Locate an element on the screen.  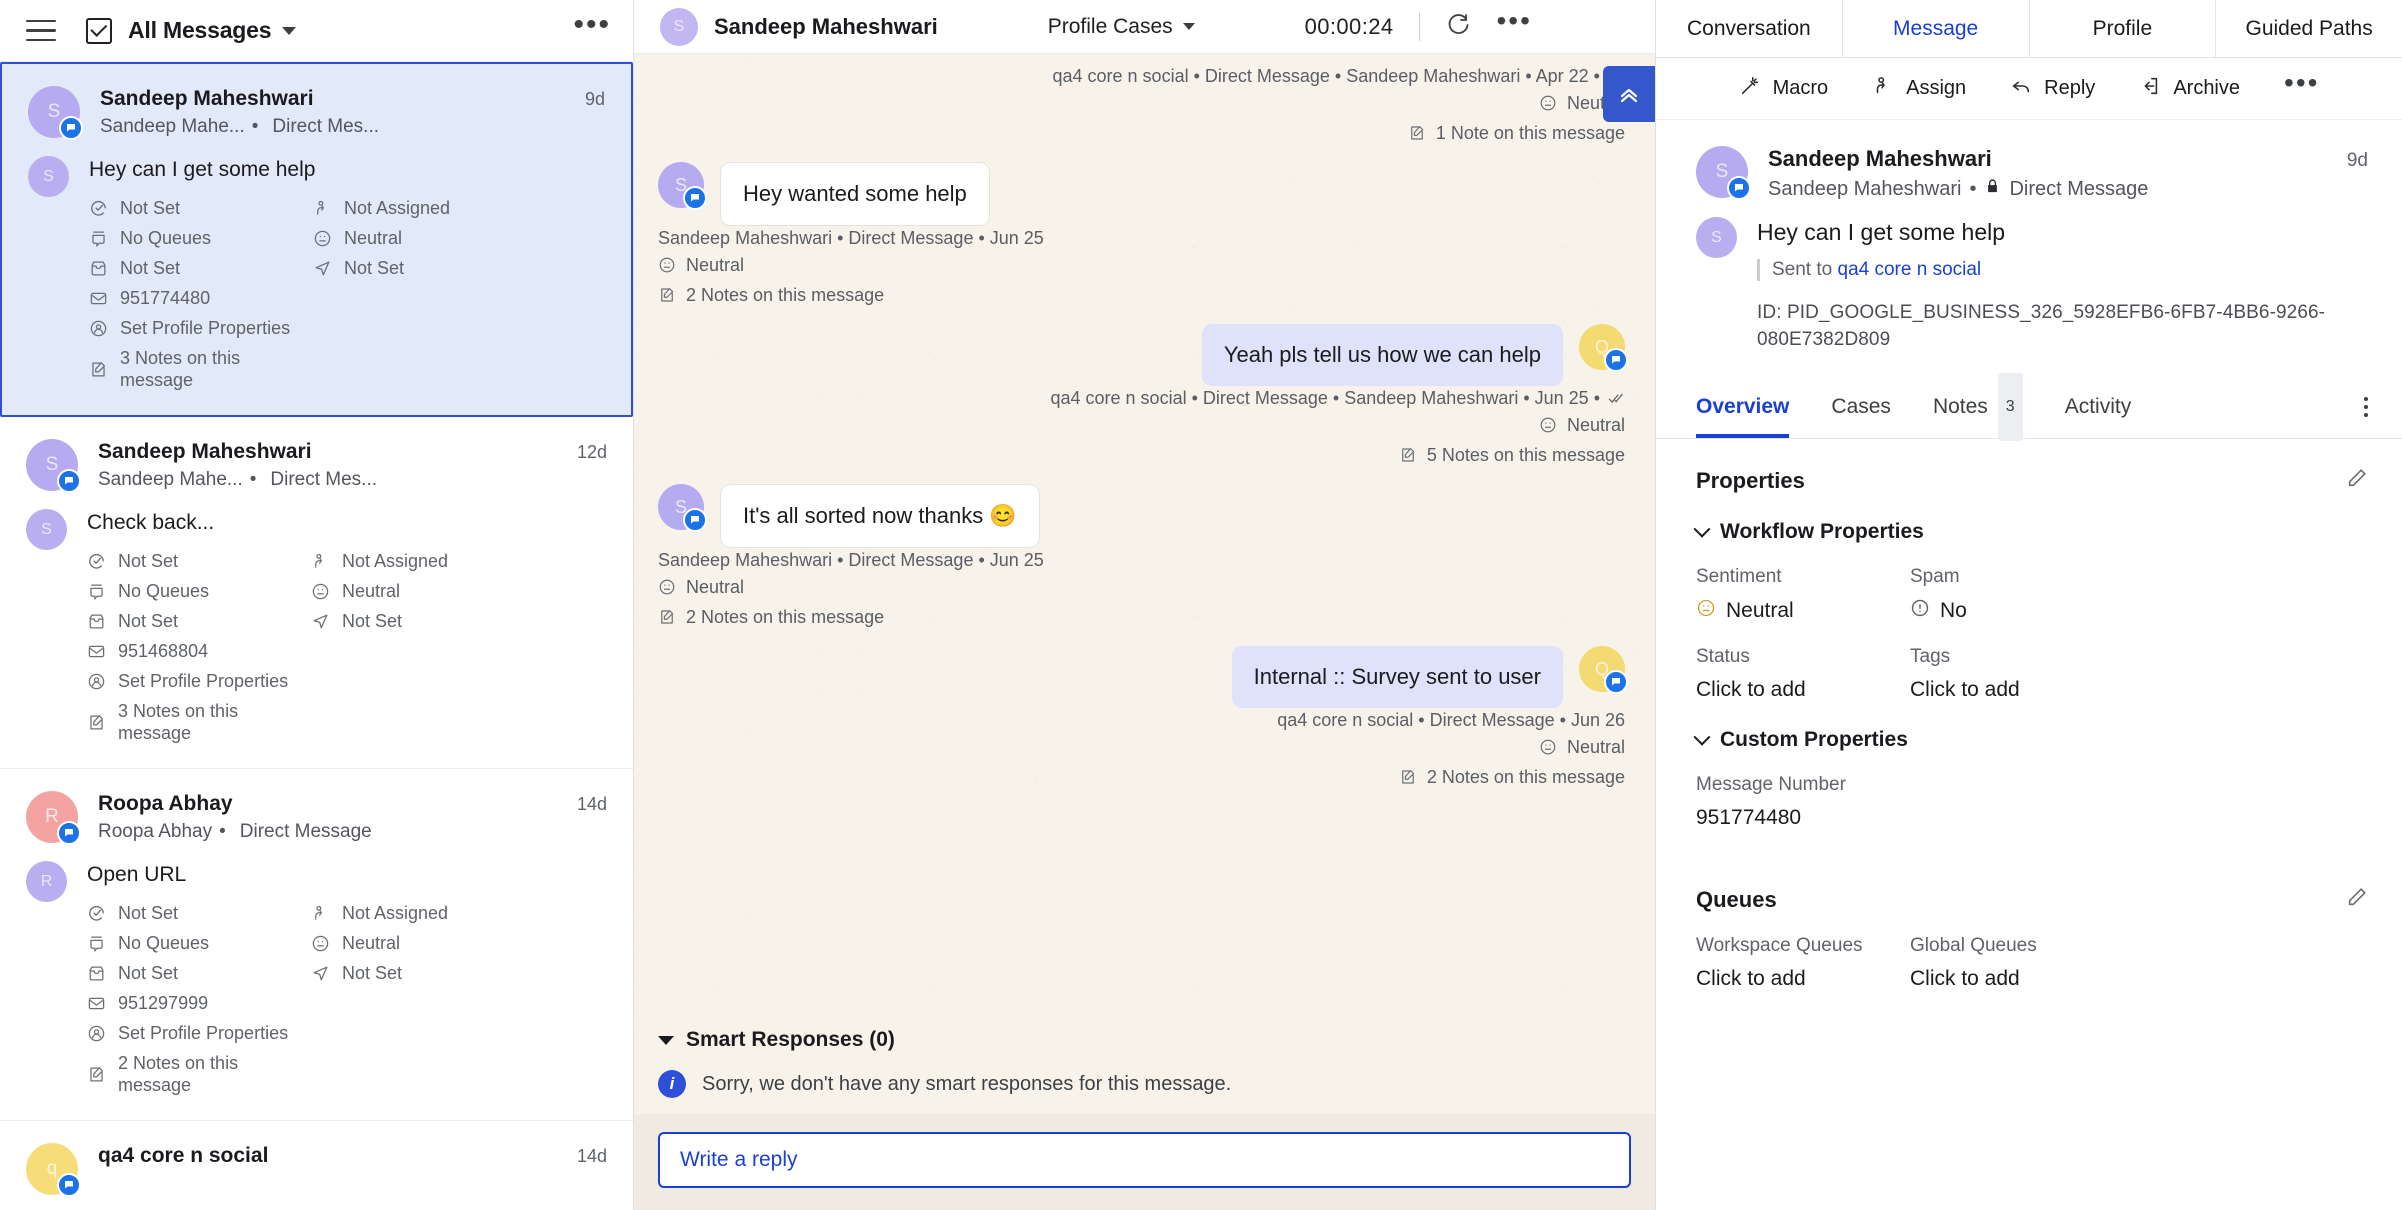
reply-input: Write a reply is located at coordinates (1144, 1160).